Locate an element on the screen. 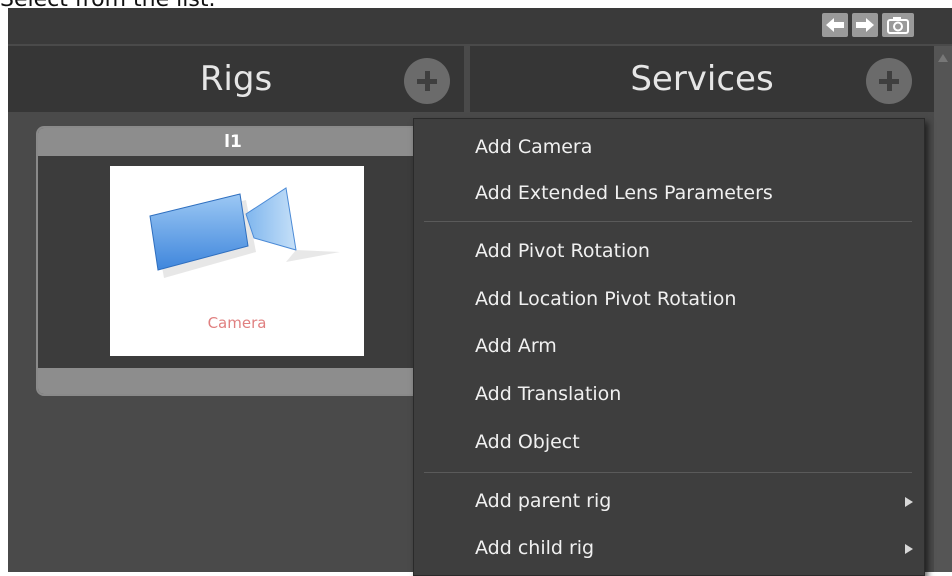 The width and height of the screenshot is (952, 576). menu-item-label: Add Object is located at coordinates (527, 442).